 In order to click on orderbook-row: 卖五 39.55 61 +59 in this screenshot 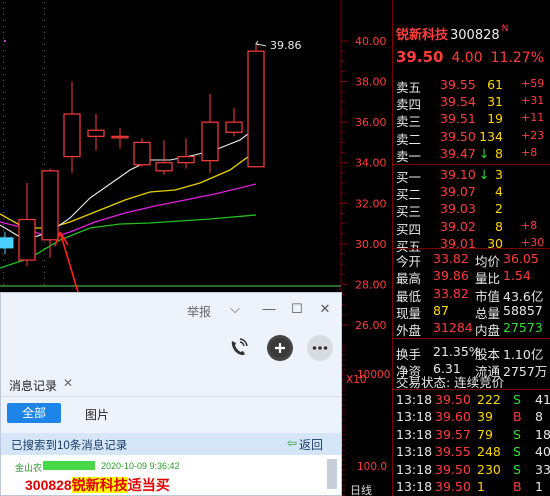, I will do `click(471, 86)`.